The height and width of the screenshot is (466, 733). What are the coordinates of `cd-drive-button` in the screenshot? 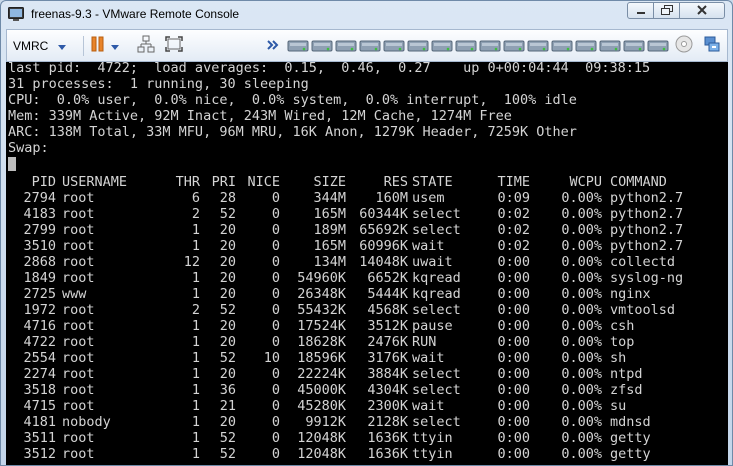 It's located at (684, 45).